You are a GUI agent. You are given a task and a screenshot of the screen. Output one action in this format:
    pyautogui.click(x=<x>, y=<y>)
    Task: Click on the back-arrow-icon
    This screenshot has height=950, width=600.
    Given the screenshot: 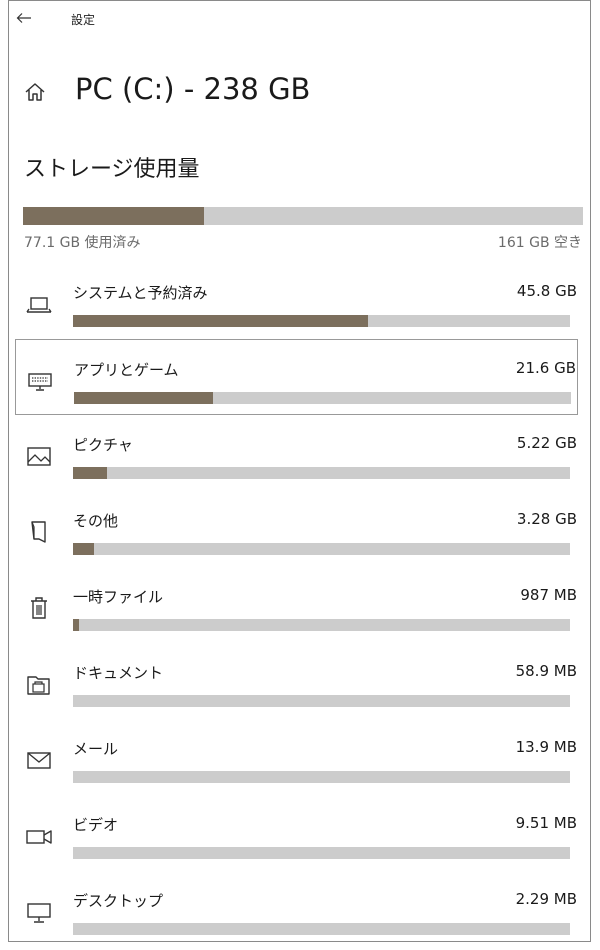 What is the action you would take?
    pyautogui.click(x=23, y=18)
    